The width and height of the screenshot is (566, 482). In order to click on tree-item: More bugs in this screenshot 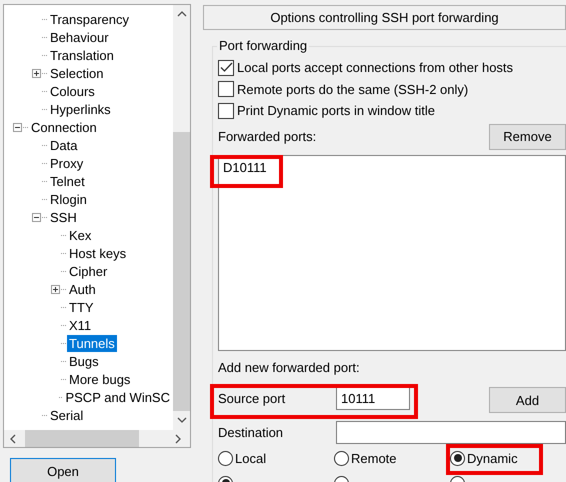, I will do `click(99, 379)`.